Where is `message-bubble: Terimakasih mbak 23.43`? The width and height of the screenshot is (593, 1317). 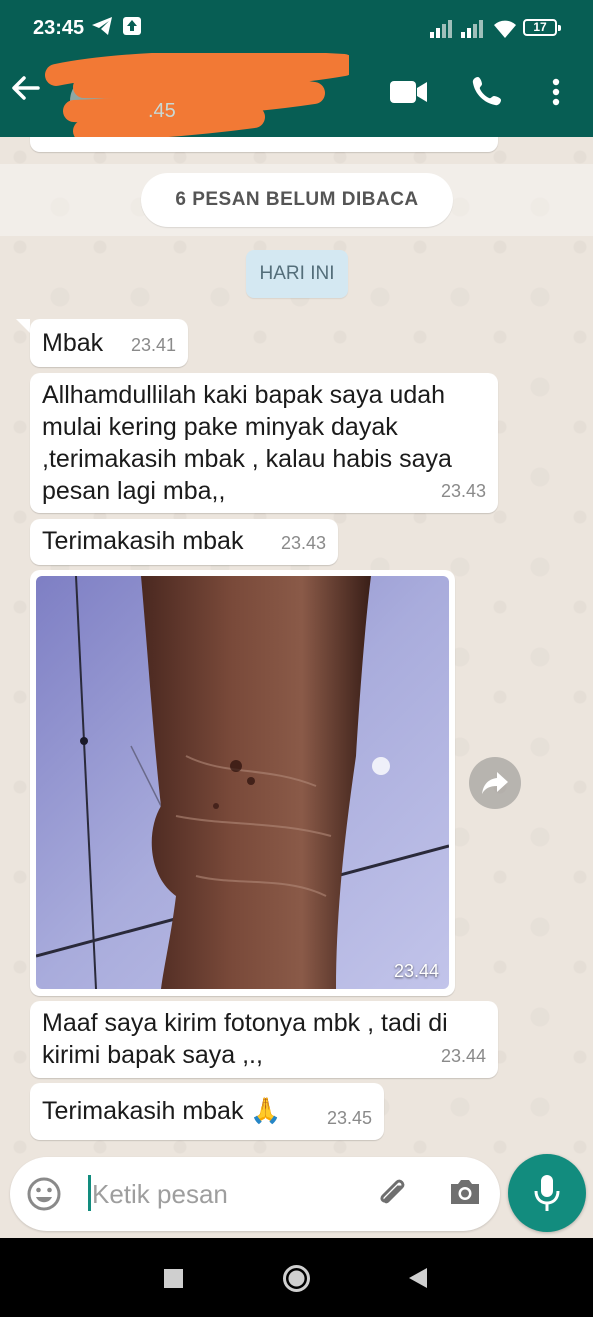
message-bubble: Terimakasih mbak 23.43 is located at coordinates (184, 542).